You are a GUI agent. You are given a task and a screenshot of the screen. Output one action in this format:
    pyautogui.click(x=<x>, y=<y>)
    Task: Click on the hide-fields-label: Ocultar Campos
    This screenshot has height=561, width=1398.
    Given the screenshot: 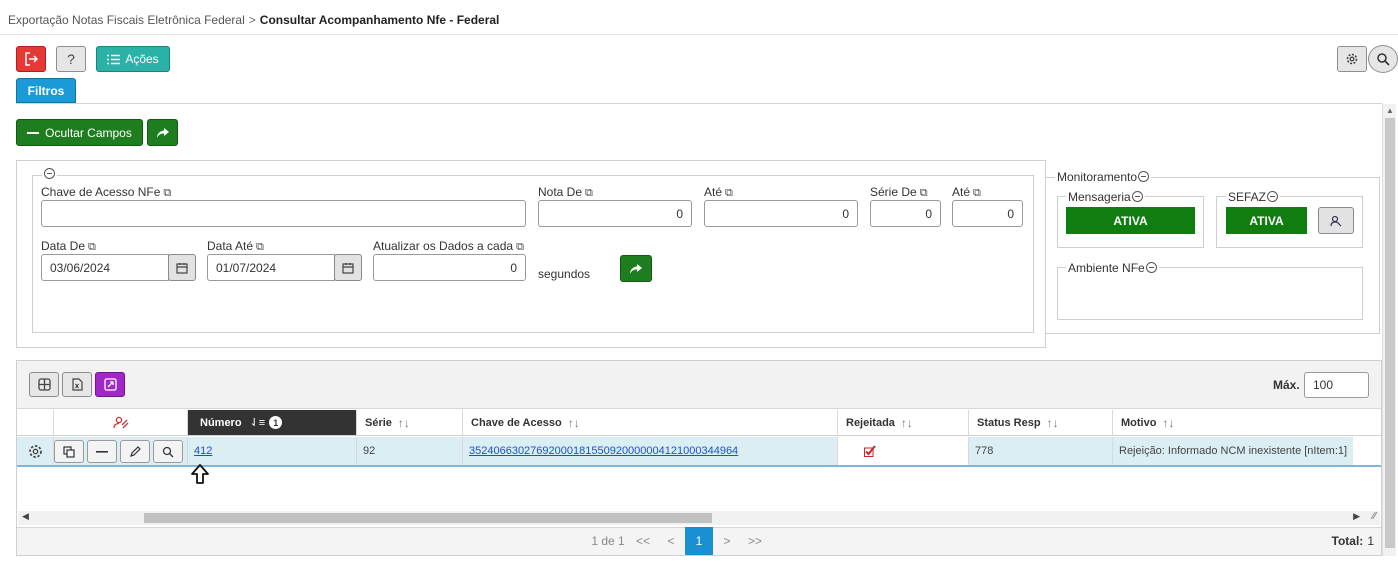 What is the action you would take?
    pyautogui.click(x=88, y=132)
    